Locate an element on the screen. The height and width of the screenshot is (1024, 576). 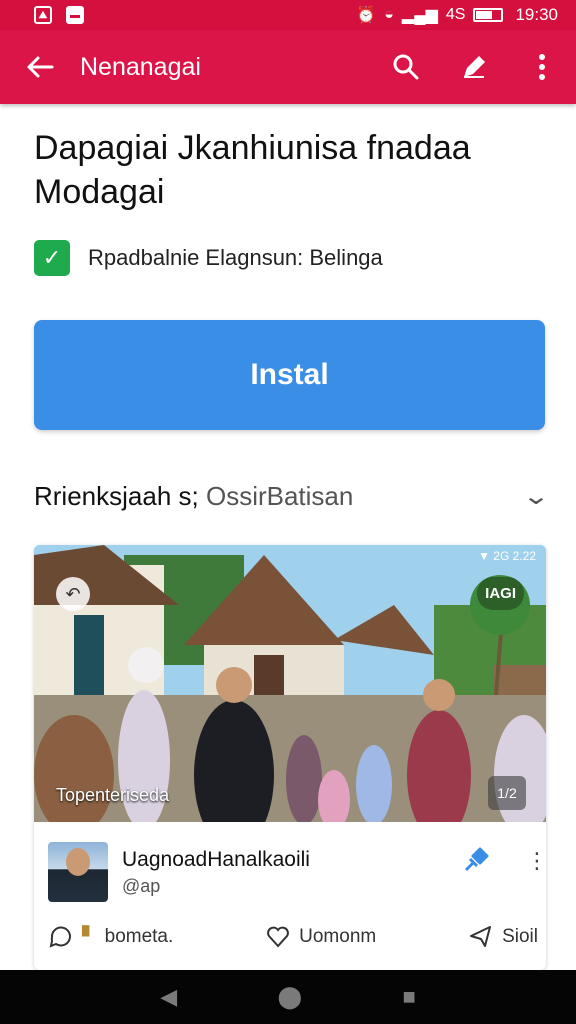
clock: 19:30 is located at coordinates (536, 14).